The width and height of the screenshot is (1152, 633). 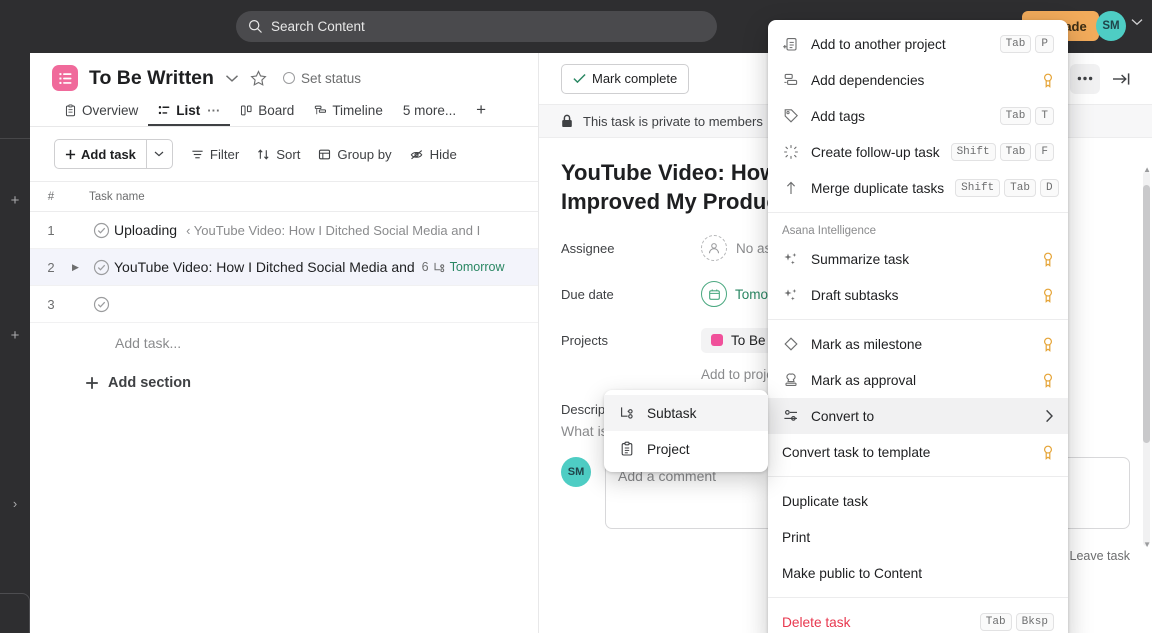 I want to click on filter-label: Filter, so click(x=224, y=154).